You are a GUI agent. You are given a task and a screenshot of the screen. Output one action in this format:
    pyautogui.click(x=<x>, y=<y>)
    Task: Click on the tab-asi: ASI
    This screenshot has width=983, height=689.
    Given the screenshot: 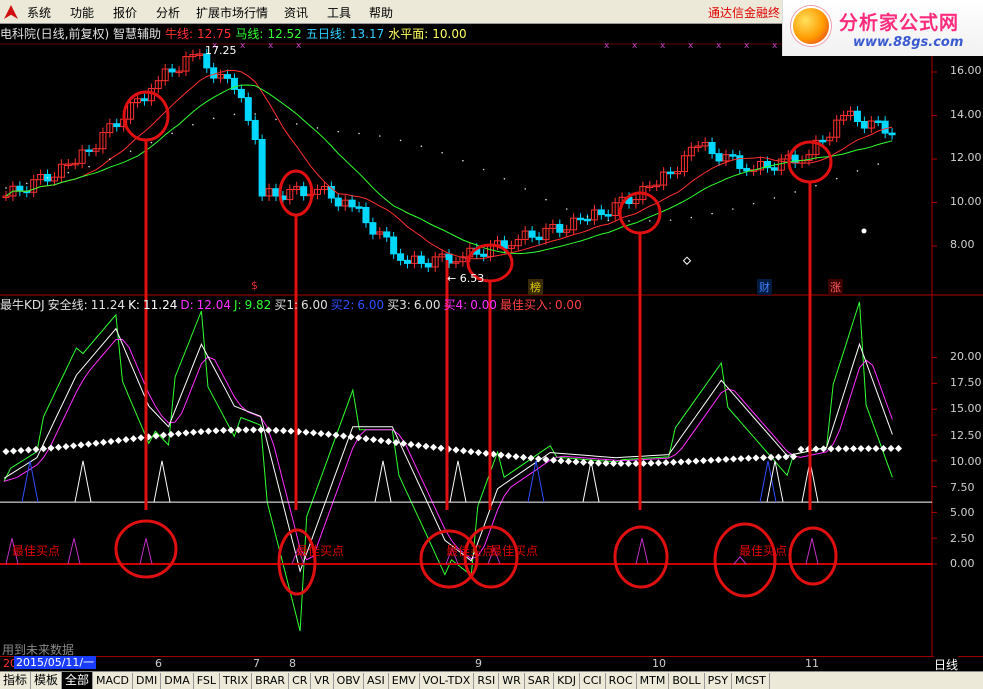 What is the action you would take?
    pyautogui.click(x=376, y=681)
    